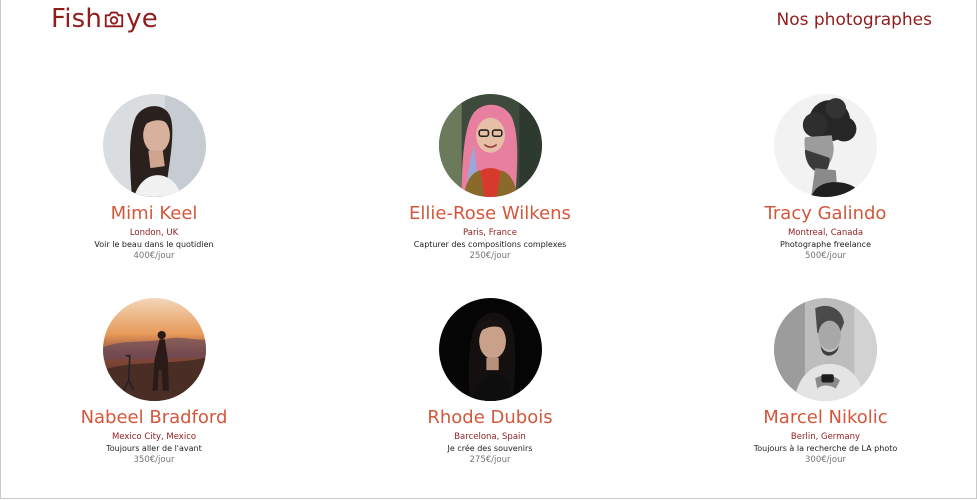 This screenshot has height=500, width=977. What do you see at coordinates (154, 256) in the screenshot?
I see `photographer-price: 400€/jour` at bounding box center [154, 256].